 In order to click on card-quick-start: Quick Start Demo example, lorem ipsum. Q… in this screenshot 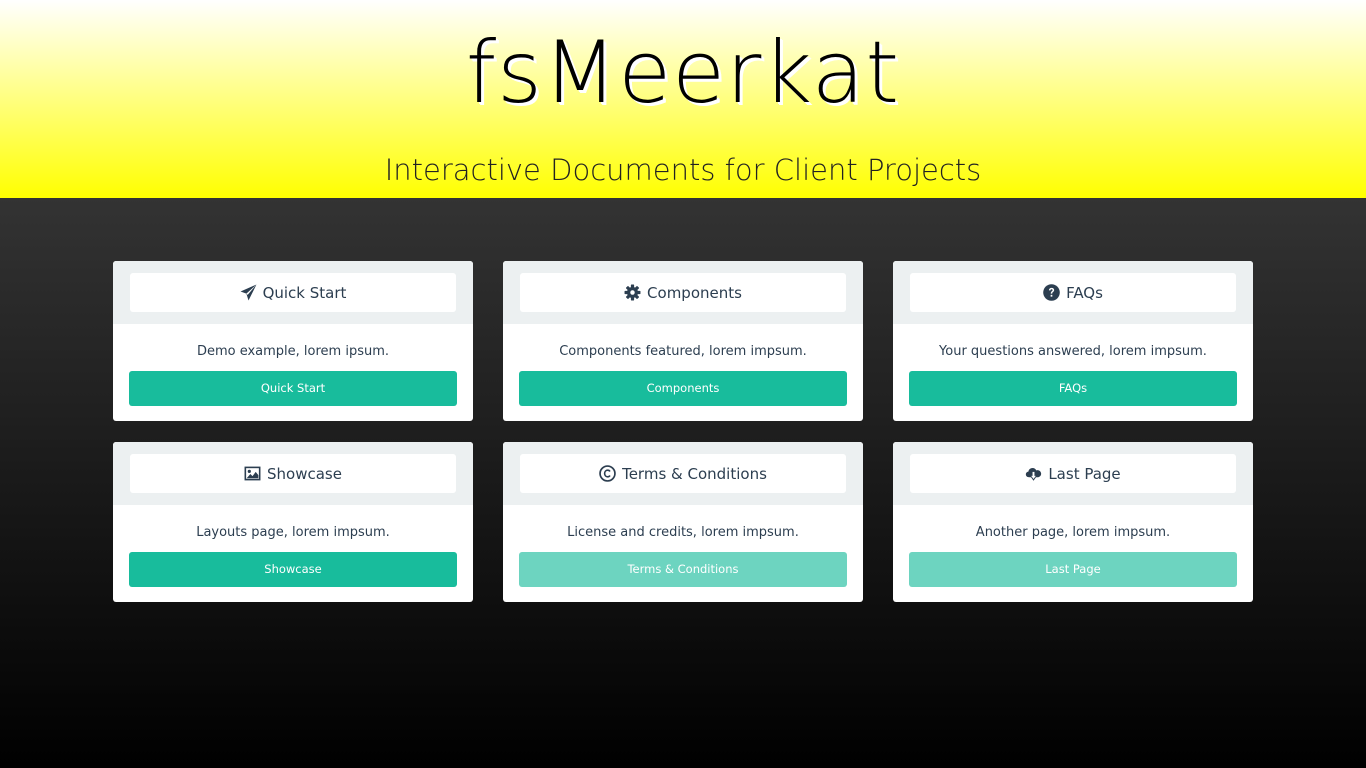, I will do `click(293, 341)`.